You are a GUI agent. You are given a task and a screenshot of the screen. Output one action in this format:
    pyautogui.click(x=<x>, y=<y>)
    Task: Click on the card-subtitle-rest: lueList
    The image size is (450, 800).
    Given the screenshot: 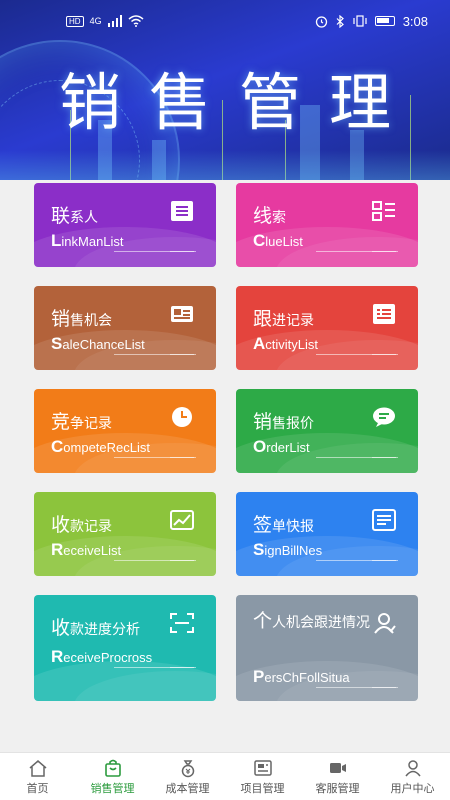 What is the action you would take?
    pyautogui.click(x=284, y=241)
    